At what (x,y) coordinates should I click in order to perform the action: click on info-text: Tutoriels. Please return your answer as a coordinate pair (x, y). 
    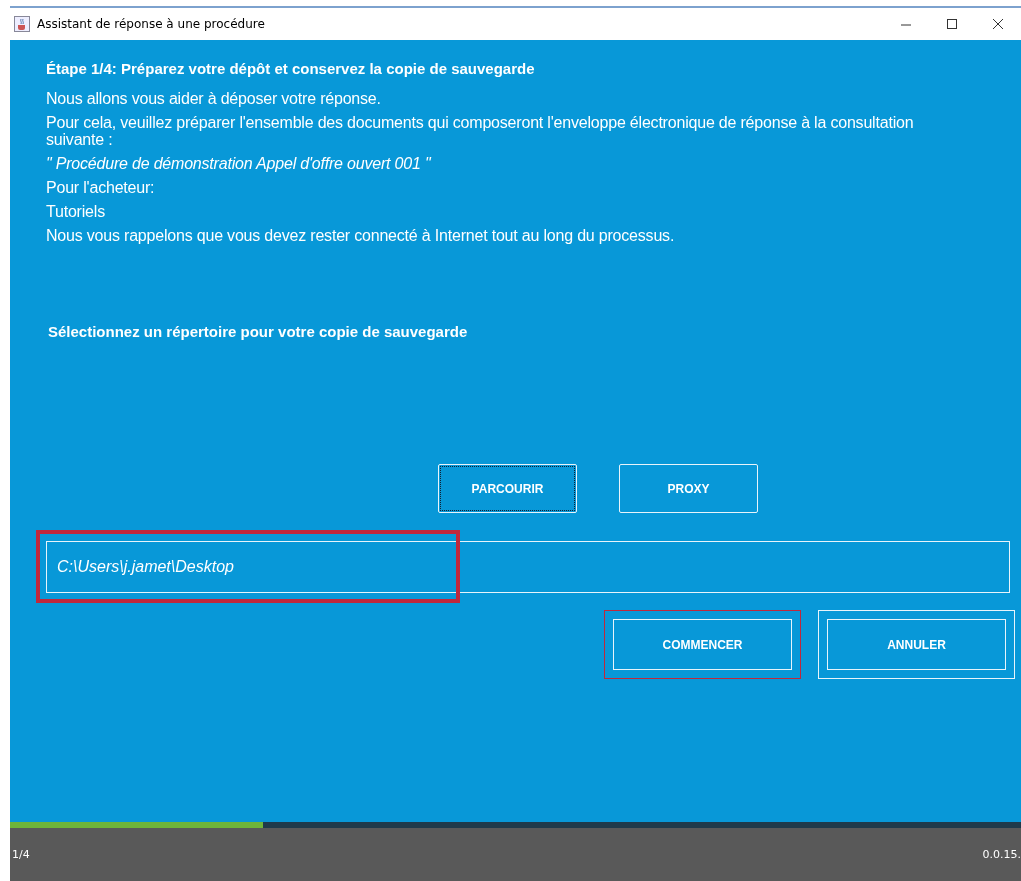
    Looking at the image, I should click on (76, 211).